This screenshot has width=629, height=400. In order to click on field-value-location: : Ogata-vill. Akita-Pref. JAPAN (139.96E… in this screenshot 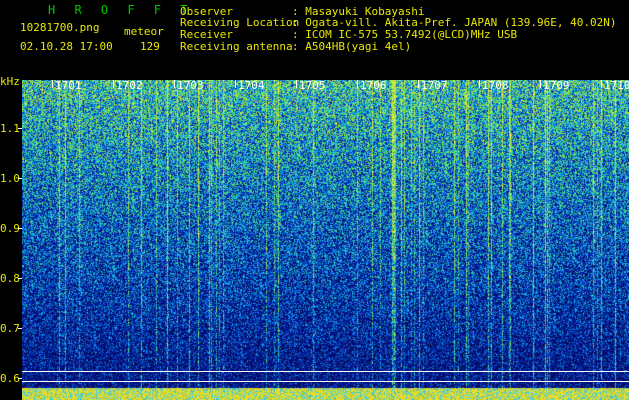, I will do `click(454, 22)`.